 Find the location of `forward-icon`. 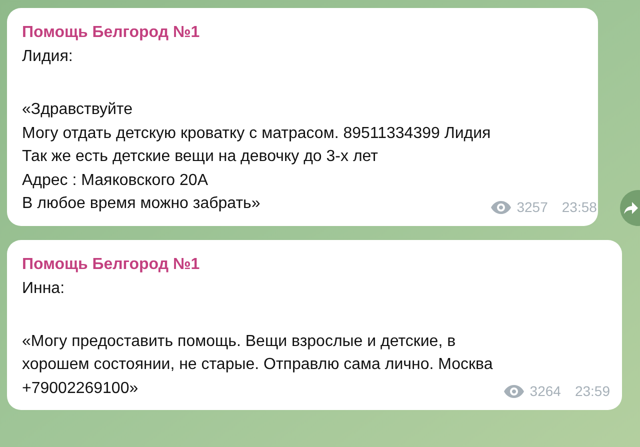

forward-icon is located at coordinates (631, 208).